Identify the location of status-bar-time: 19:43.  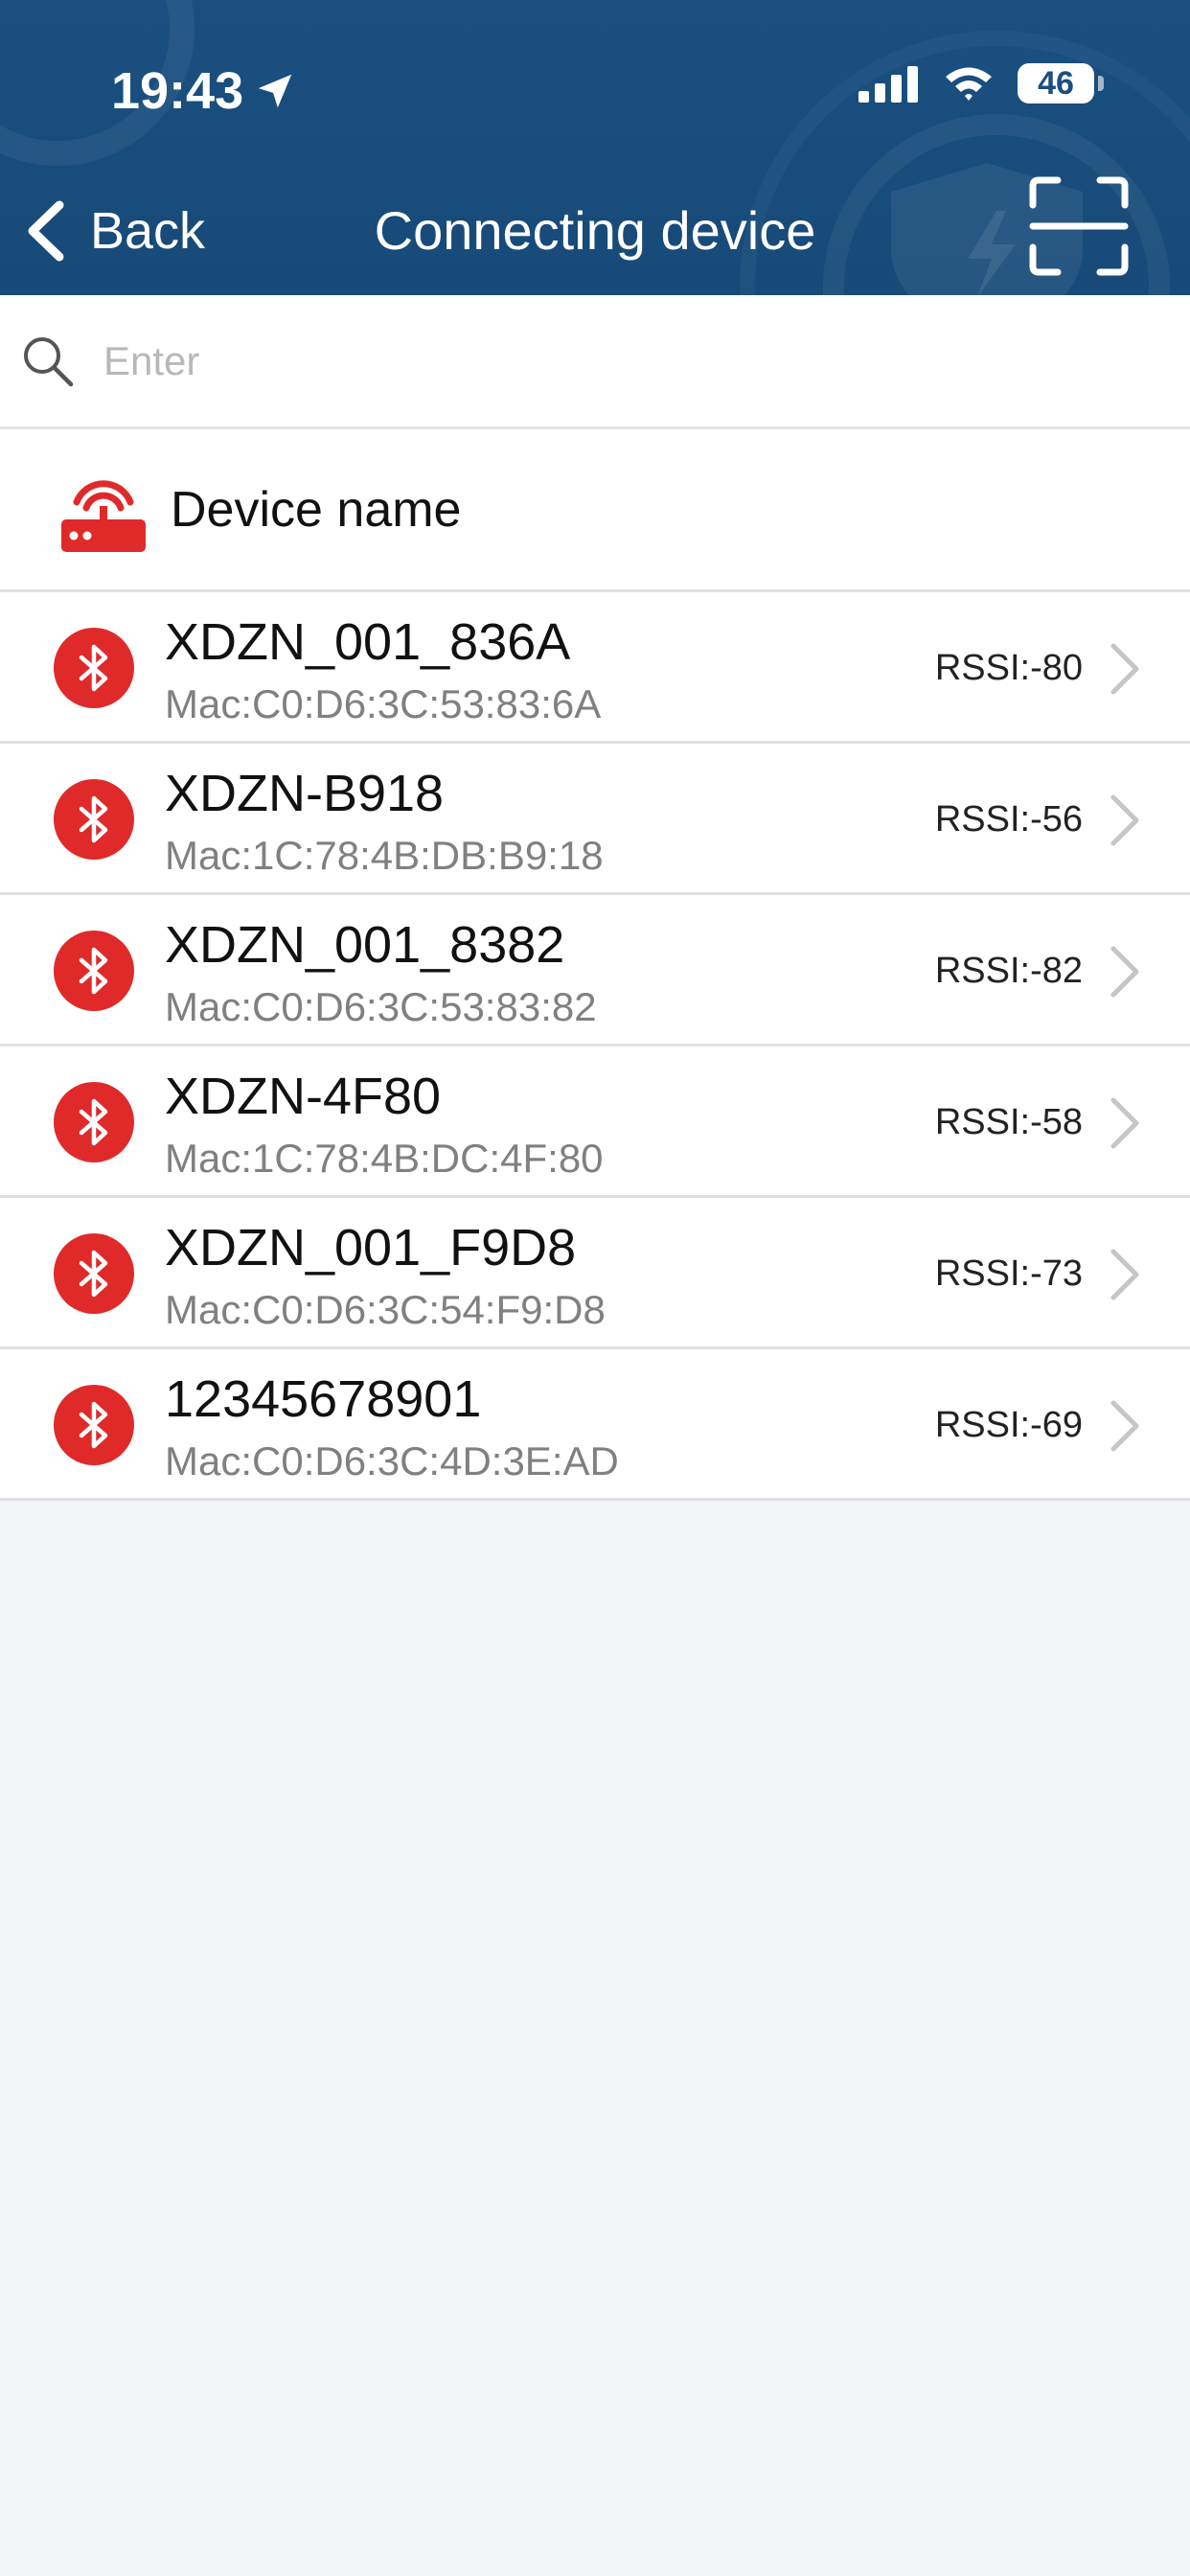
(204, 91).